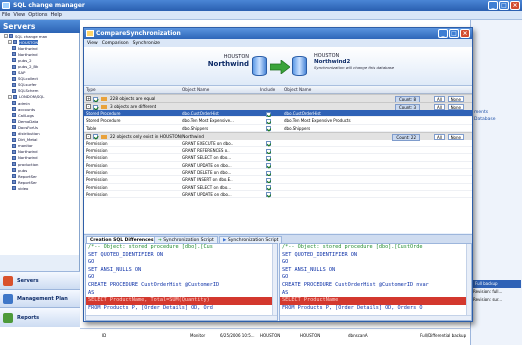  I want to click on compare-close-button: ×, so click(465, 33).